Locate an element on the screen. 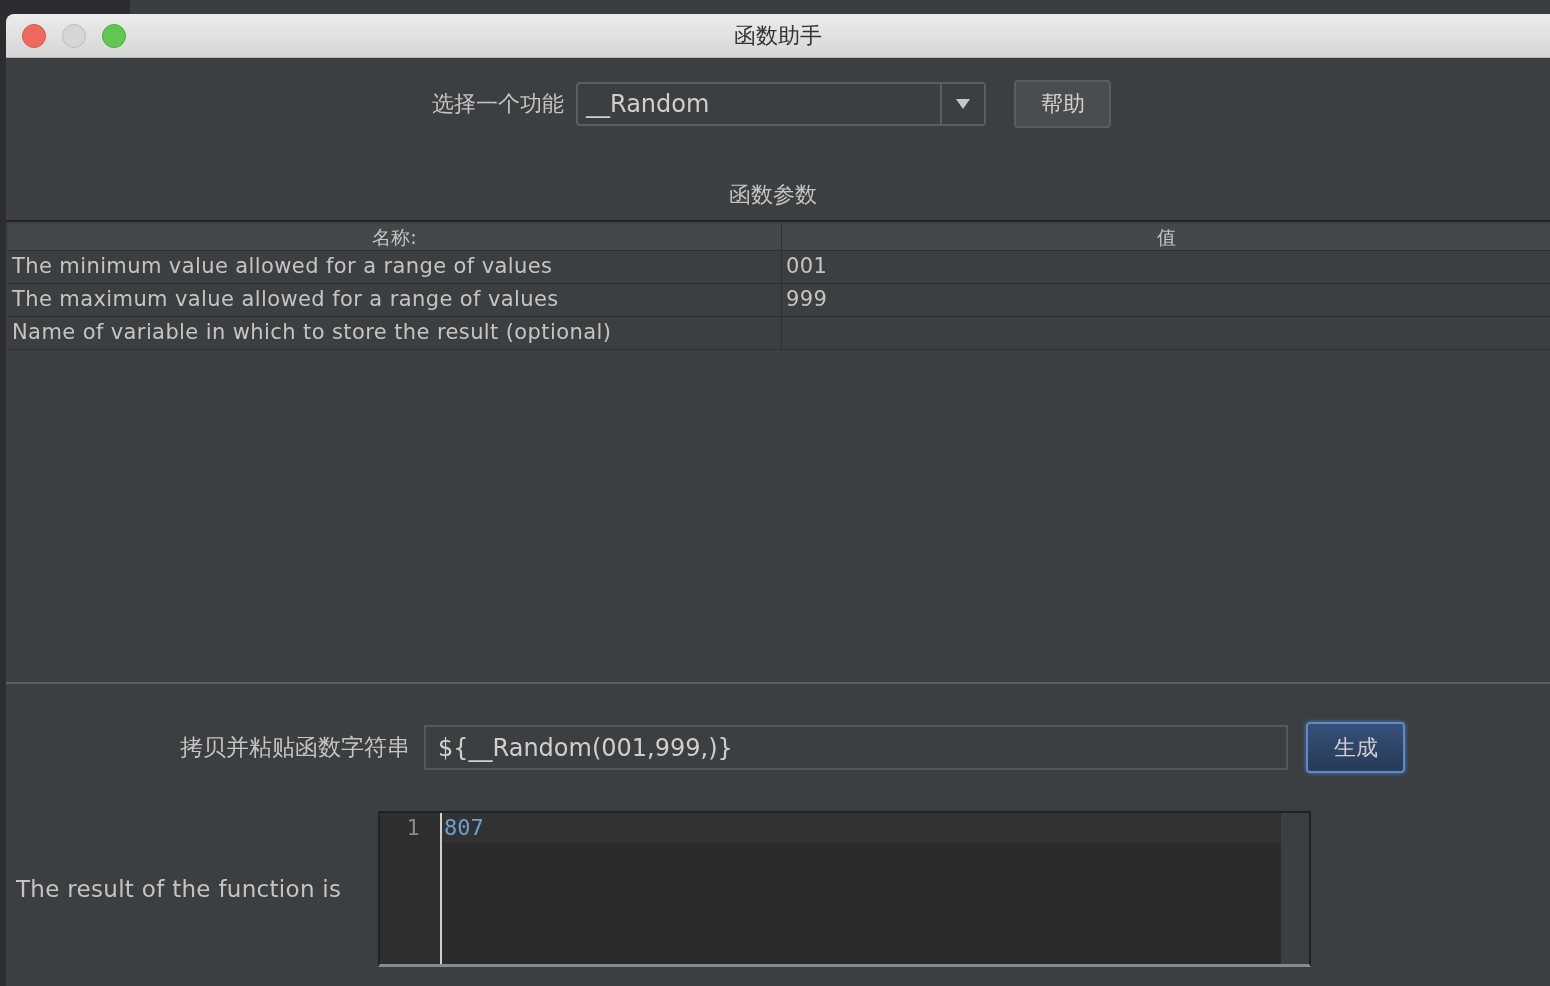  scrollbar-track is located at coordinates (1295, 888).